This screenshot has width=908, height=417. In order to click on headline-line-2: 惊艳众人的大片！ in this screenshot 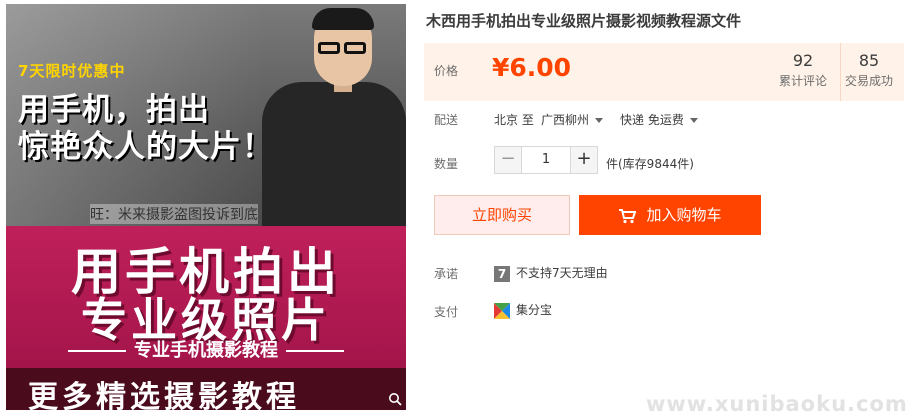, I will do `click(146, 147)`.